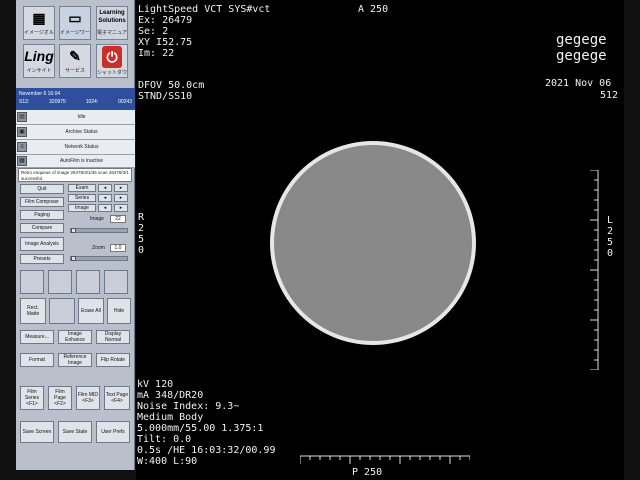  Describe the element at coordinates (62, 311) in the screenshot. I see `grid-icon` at that location.